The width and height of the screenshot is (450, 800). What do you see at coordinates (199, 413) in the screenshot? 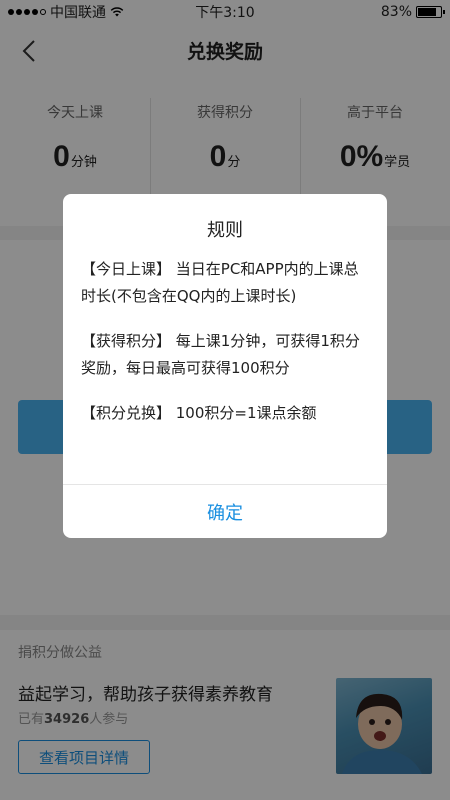
I see `rule-exchange: 【积分兑换】 100积分=1课点余额` at bounding box center [199, 413].